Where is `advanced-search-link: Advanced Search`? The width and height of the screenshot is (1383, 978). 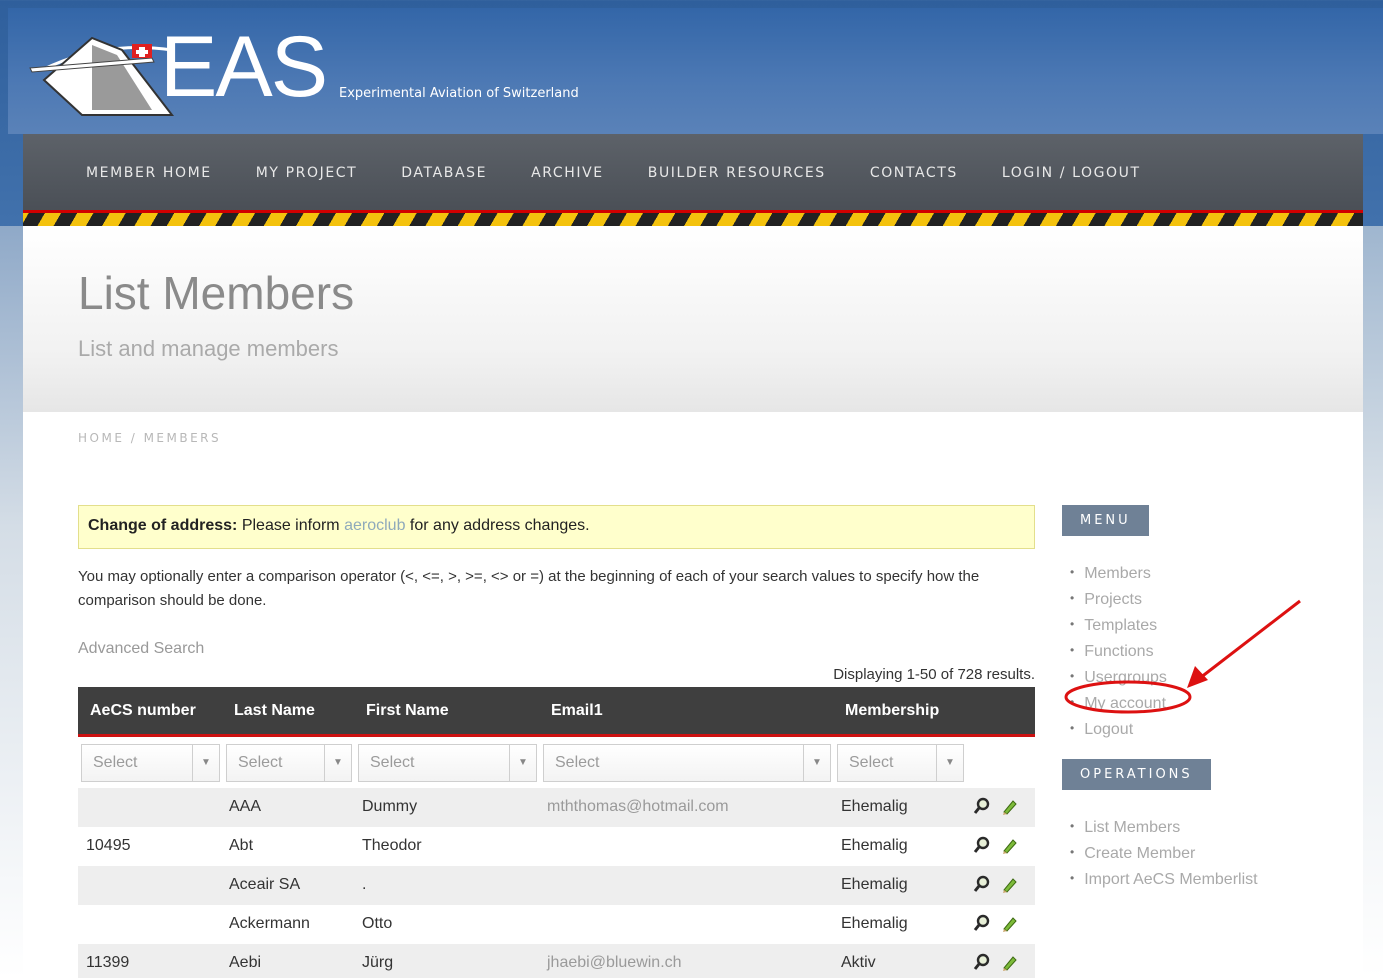
advanced-search-link: Advanced Search is located at coordinates (141, 649).